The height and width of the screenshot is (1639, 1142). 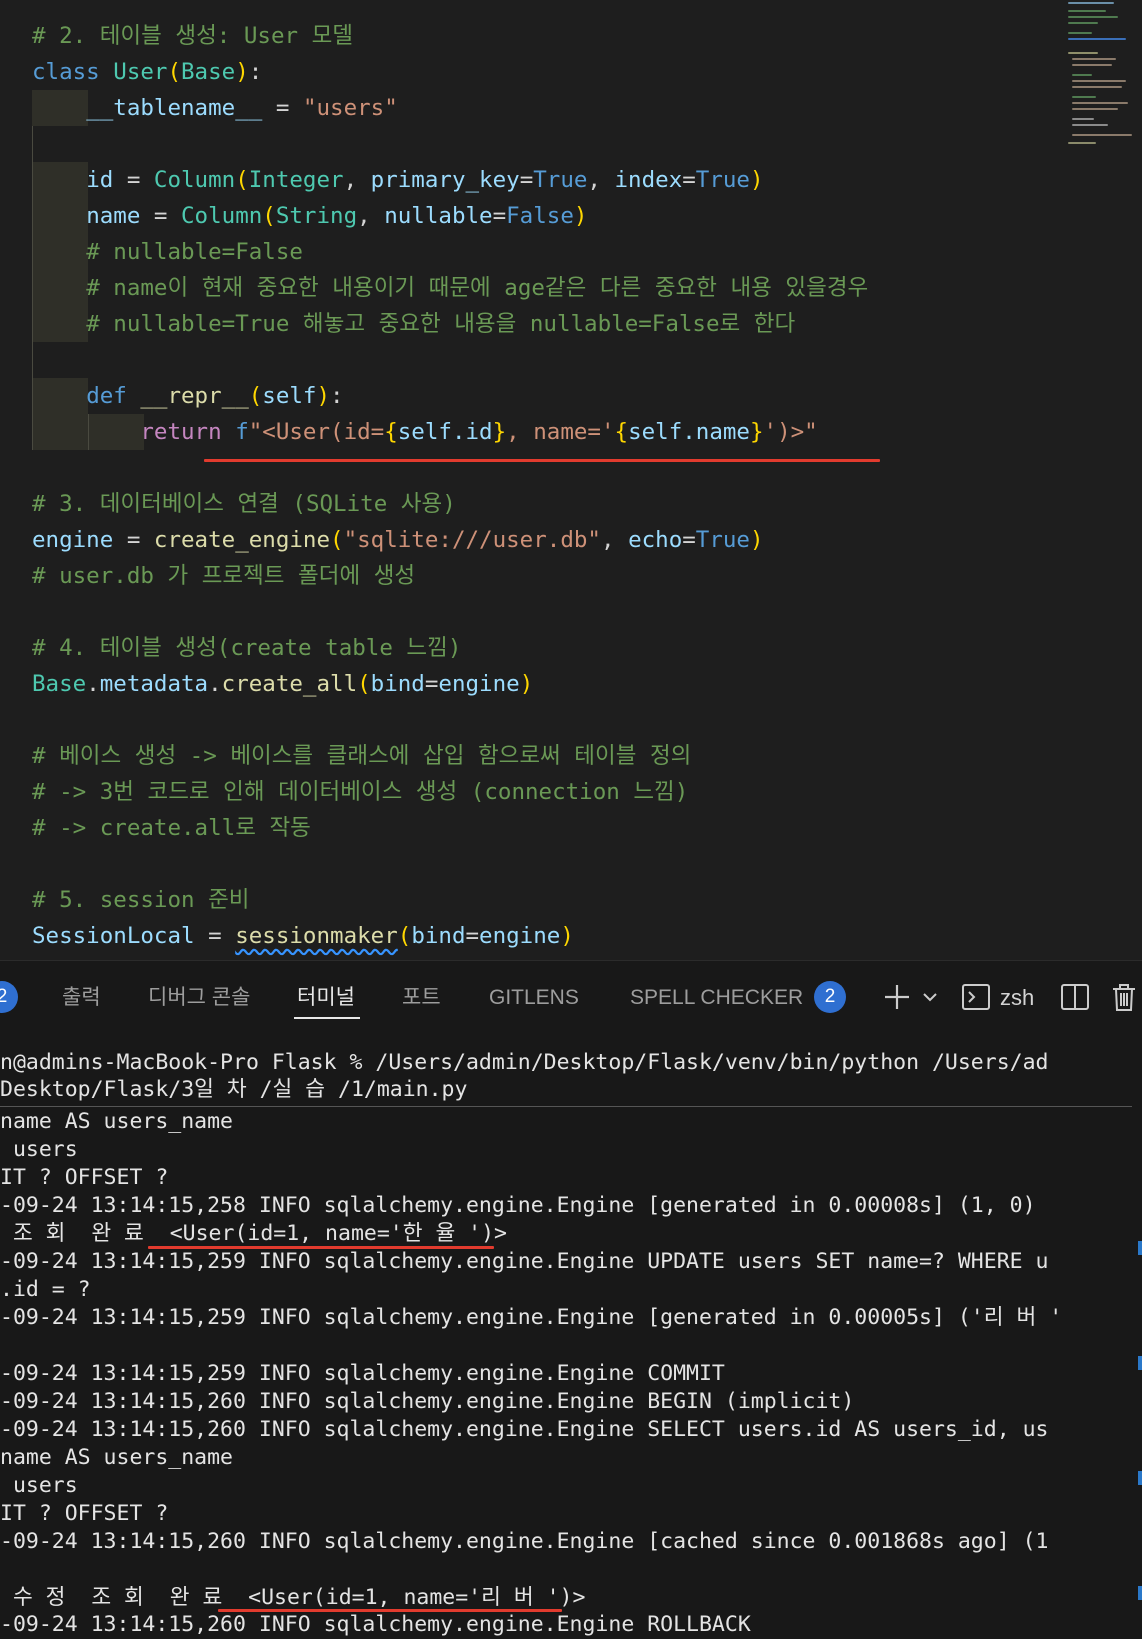 What do you see at coordinates (542, 460) in the screenshot?
I see `annotation-underline` at bounding box center [542, 460].